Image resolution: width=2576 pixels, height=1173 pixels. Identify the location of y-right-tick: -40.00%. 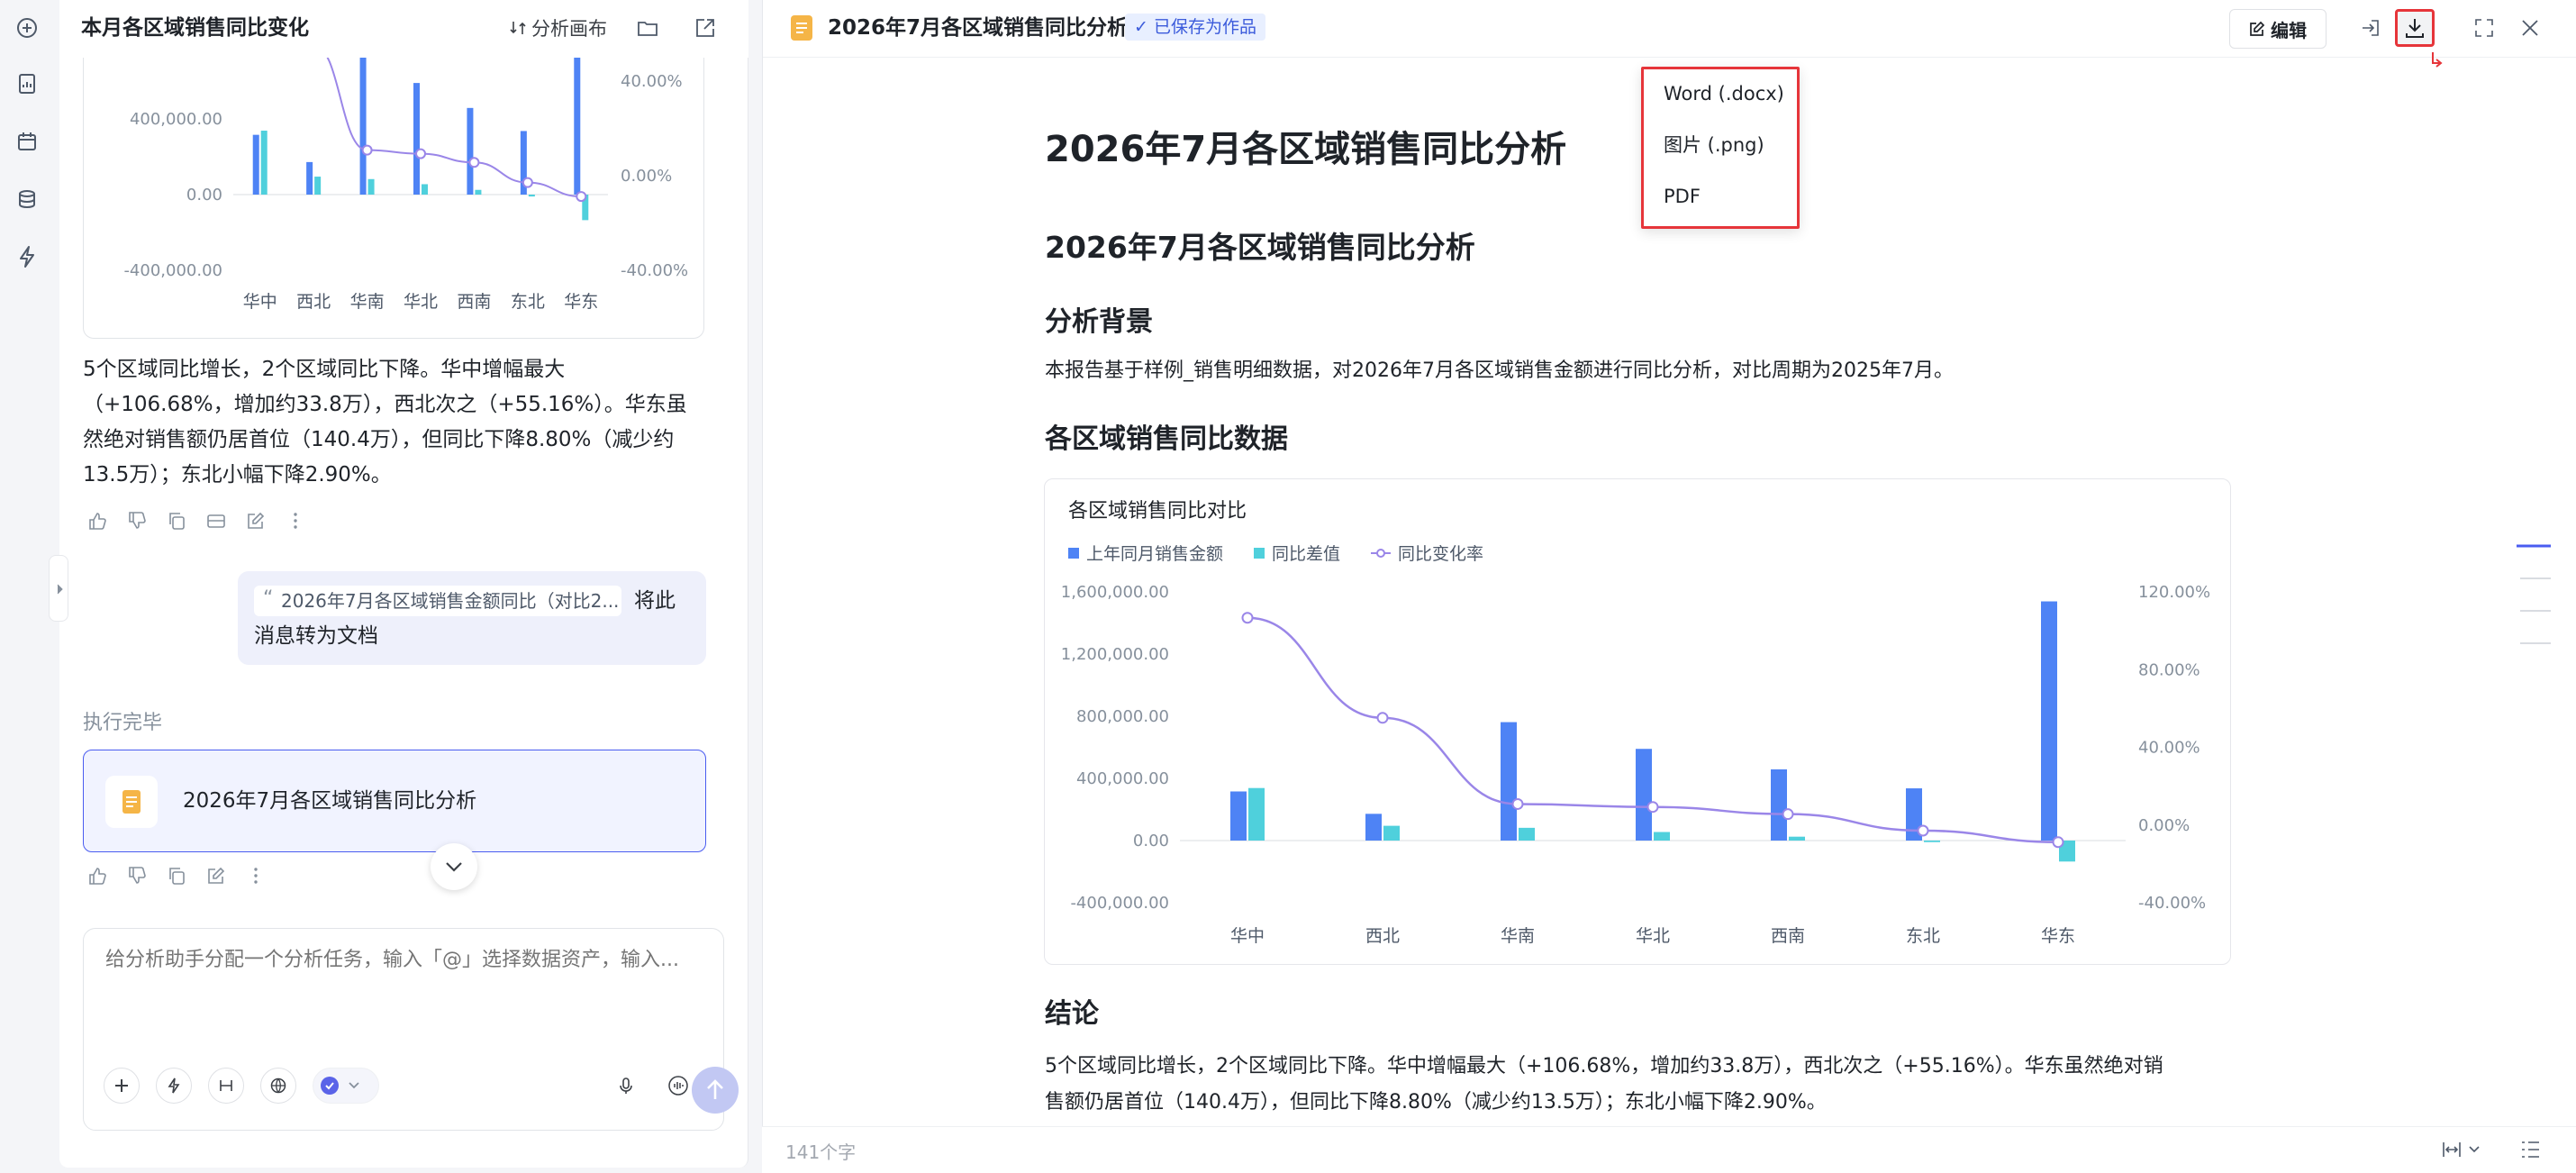
(654, 270).